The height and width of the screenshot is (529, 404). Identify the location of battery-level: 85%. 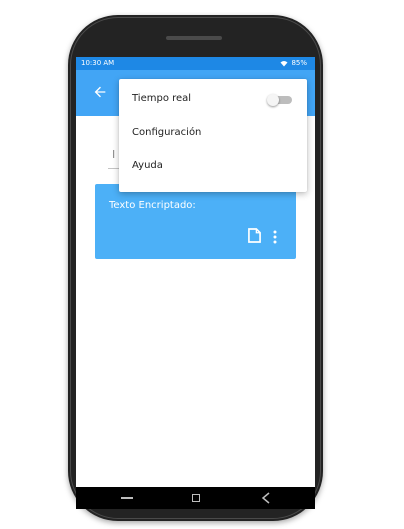
(299, 63).